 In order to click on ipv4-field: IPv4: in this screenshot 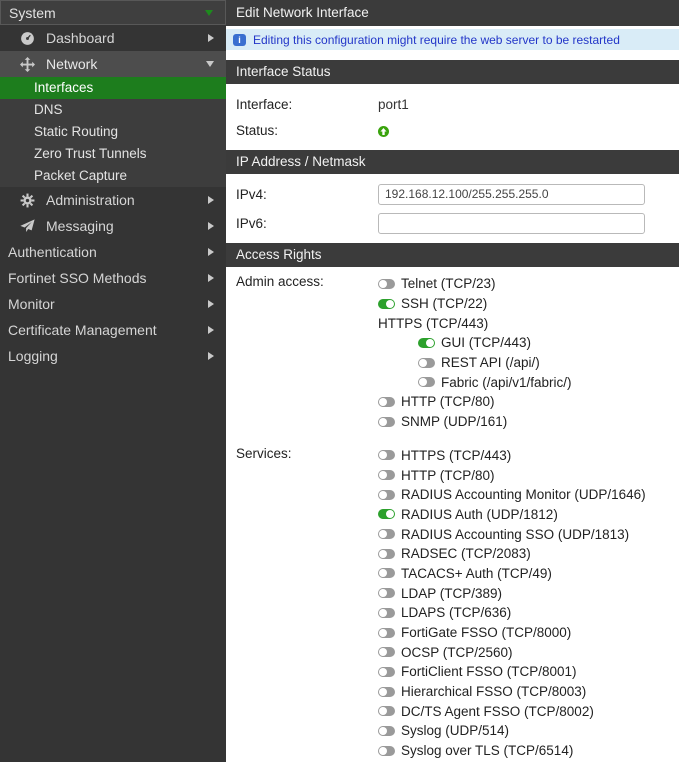, I will do `click(452, 194)`.